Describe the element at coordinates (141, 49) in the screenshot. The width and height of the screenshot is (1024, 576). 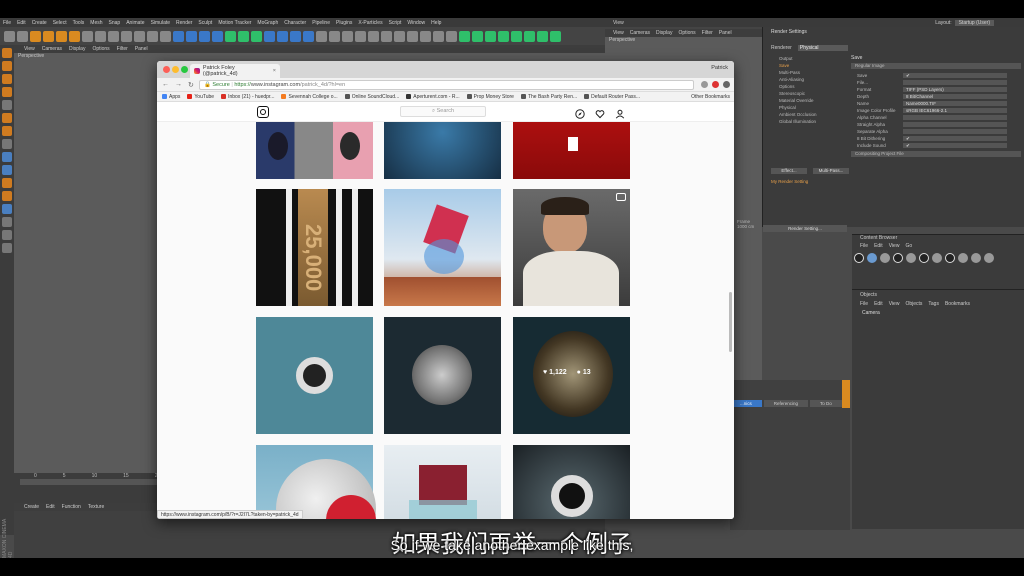
I see `viewport-menu-panel: Panel` at that location.